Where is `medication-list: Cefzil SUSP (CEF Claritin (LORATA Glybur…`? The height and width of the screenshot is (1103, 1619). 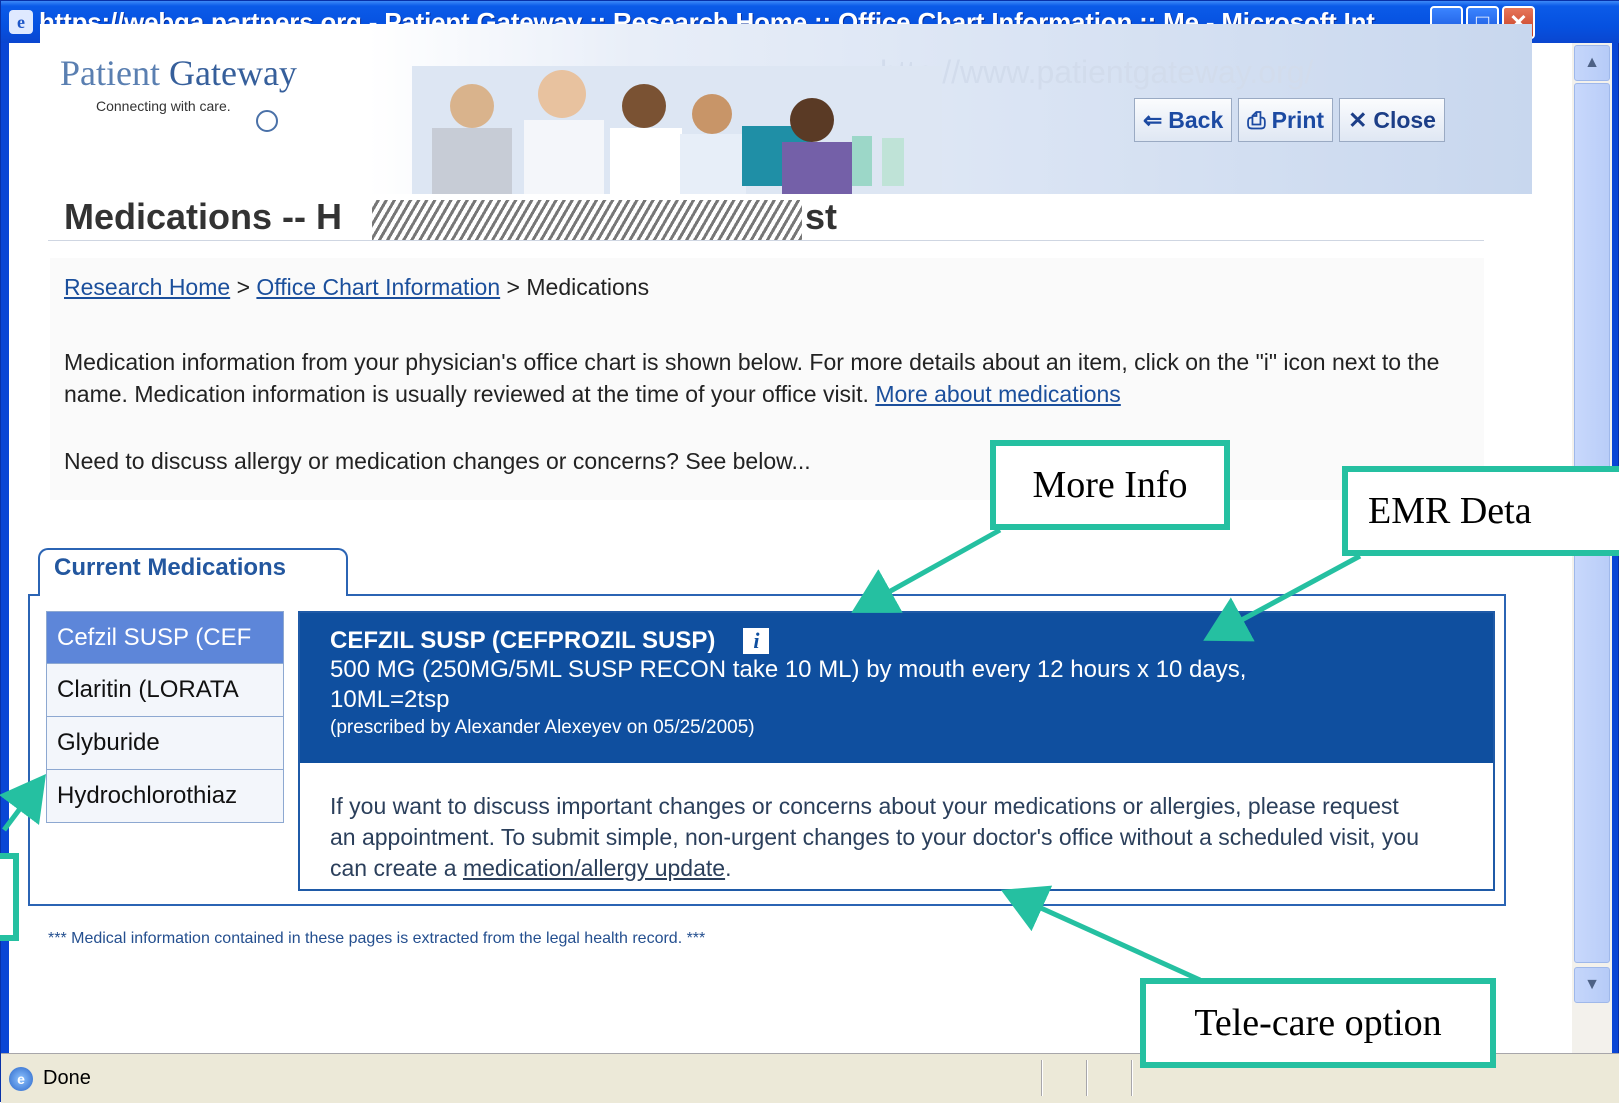 medication-list: Cefzil SUSP (CEF Claritin (LORATA Glybur… is located at coordinates (165, 717).